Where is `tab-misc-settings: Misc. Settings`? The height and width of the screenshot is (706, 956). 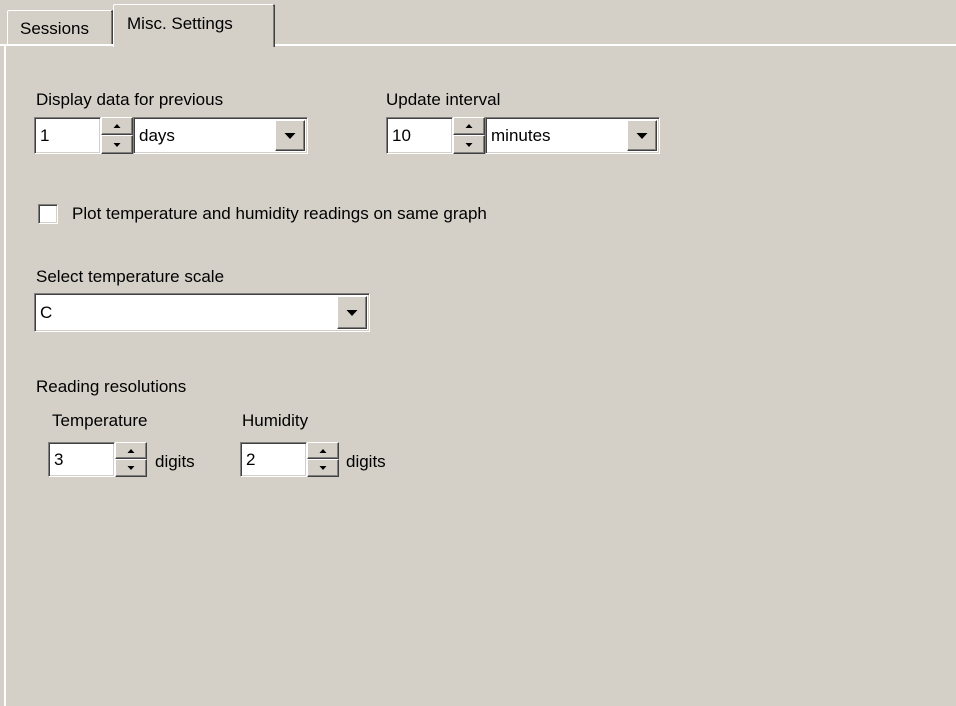 tab-misc-settings: Misc. Settings is located at coordinates (194, 25).